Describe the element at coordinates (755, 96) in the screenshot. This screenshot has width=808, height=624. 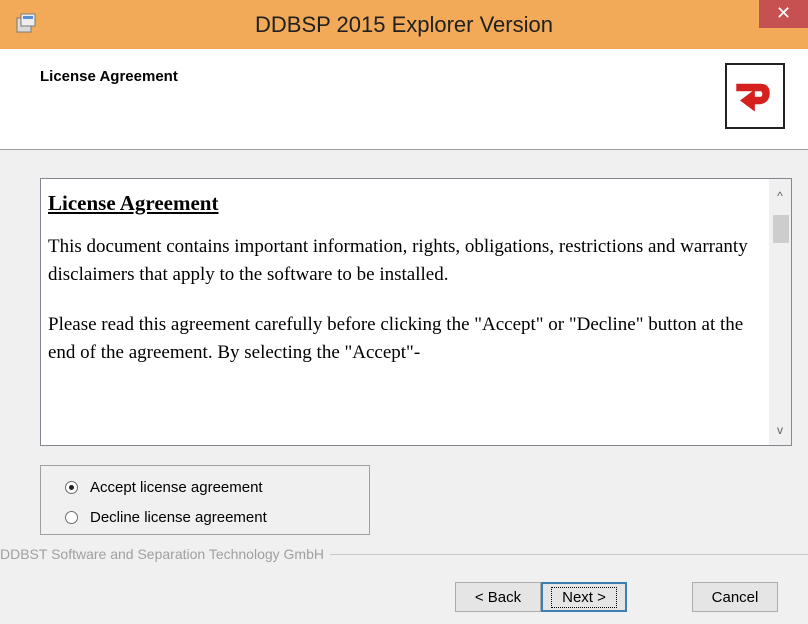
I see `ddbst-logo-icon` at that location.